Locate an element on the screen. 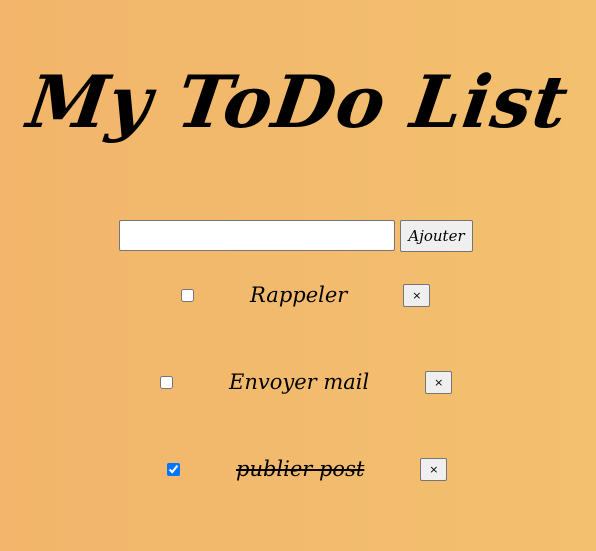  todo-label: Envoyer mail is located at coordinates (299, 382).